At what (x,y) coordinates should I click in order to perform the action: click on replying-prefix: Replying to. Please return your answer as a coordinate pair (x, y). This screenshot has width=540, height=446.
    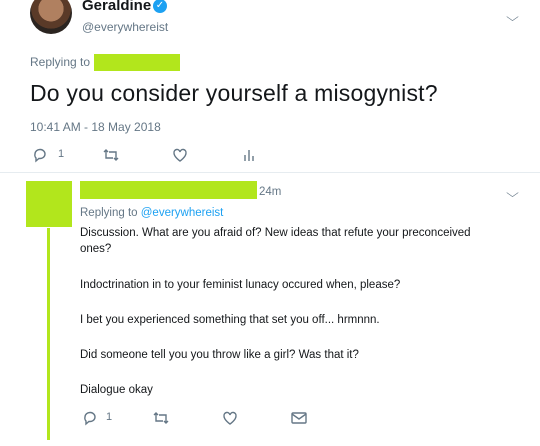
    Looking at the image, I should click on (60, 62).